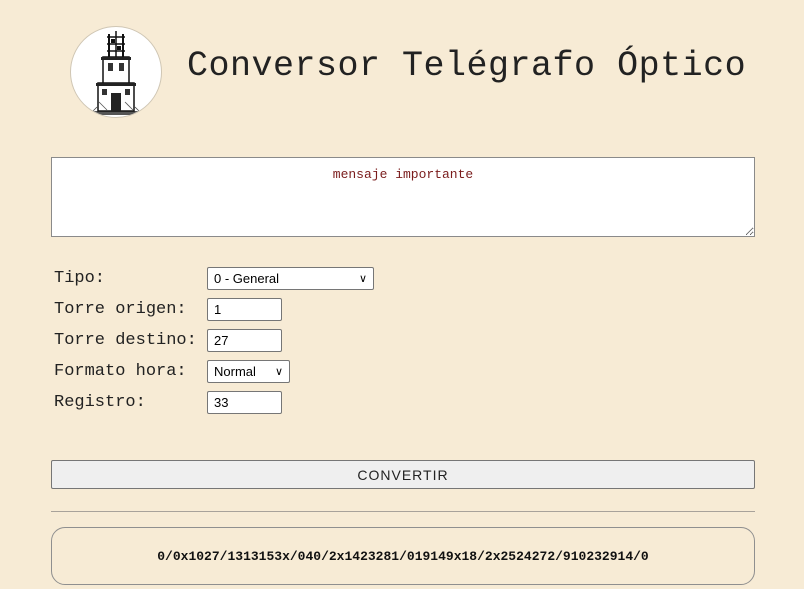  I want to click on torre-destino-label: Torre destino:, so click(125, 340).